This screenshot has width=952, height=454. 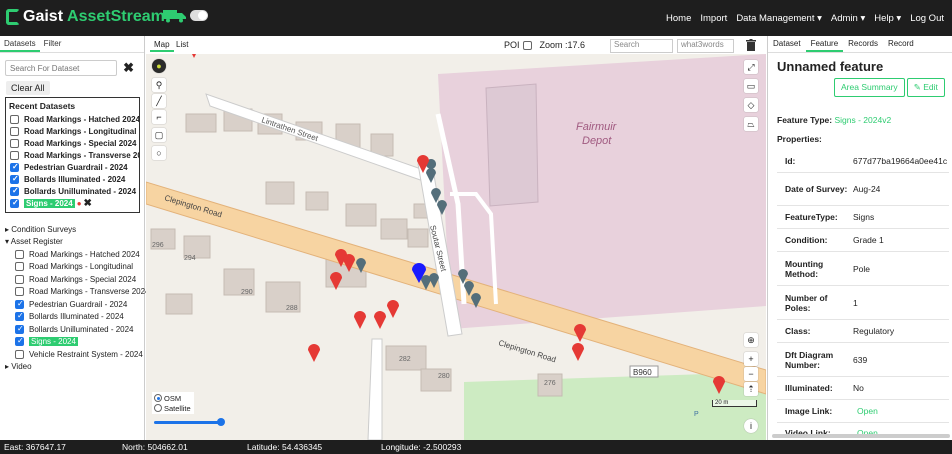 I want to click on tree-condition-surveys: ▸ Condition Surveys, so click(x=74, y=229).